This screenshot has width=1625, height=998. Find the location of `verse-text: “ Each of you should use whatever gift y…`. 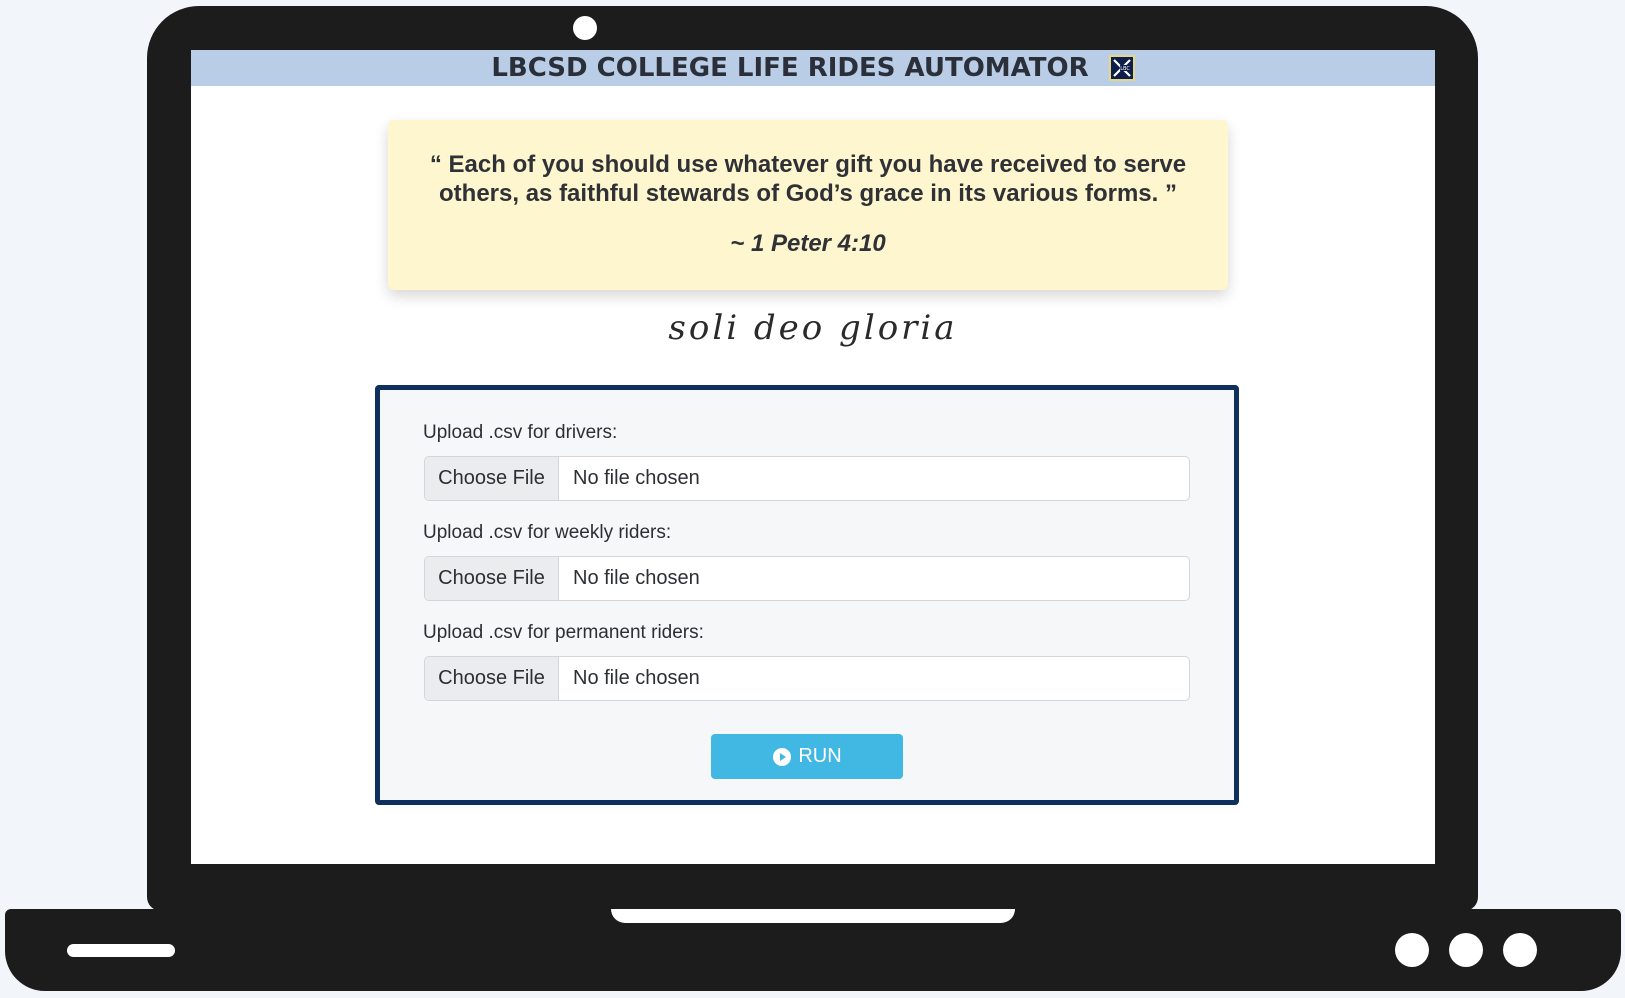

verse-text: “ Each of you should use whatever gift y… is located at coordinates (808, 179).